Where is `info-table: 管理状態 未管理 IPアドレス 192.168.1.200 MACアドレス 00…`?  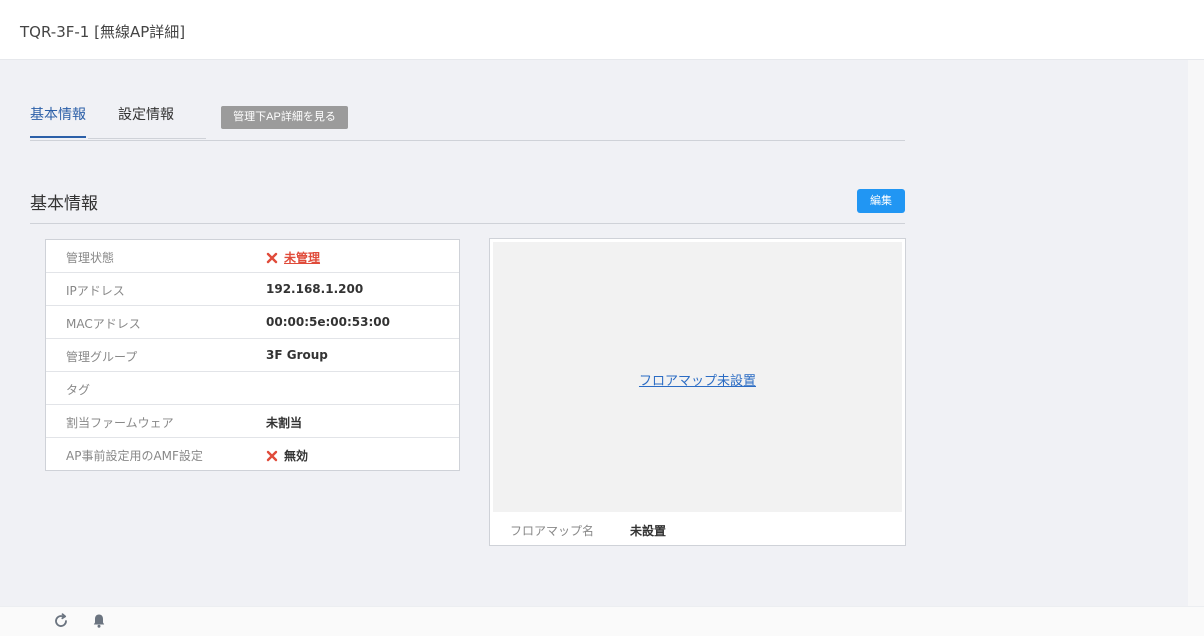 info-table: 管理状態 未管理 IPアドレス 192.168.1.200 MACアドレス 00… is located at coordinates (252, 355).